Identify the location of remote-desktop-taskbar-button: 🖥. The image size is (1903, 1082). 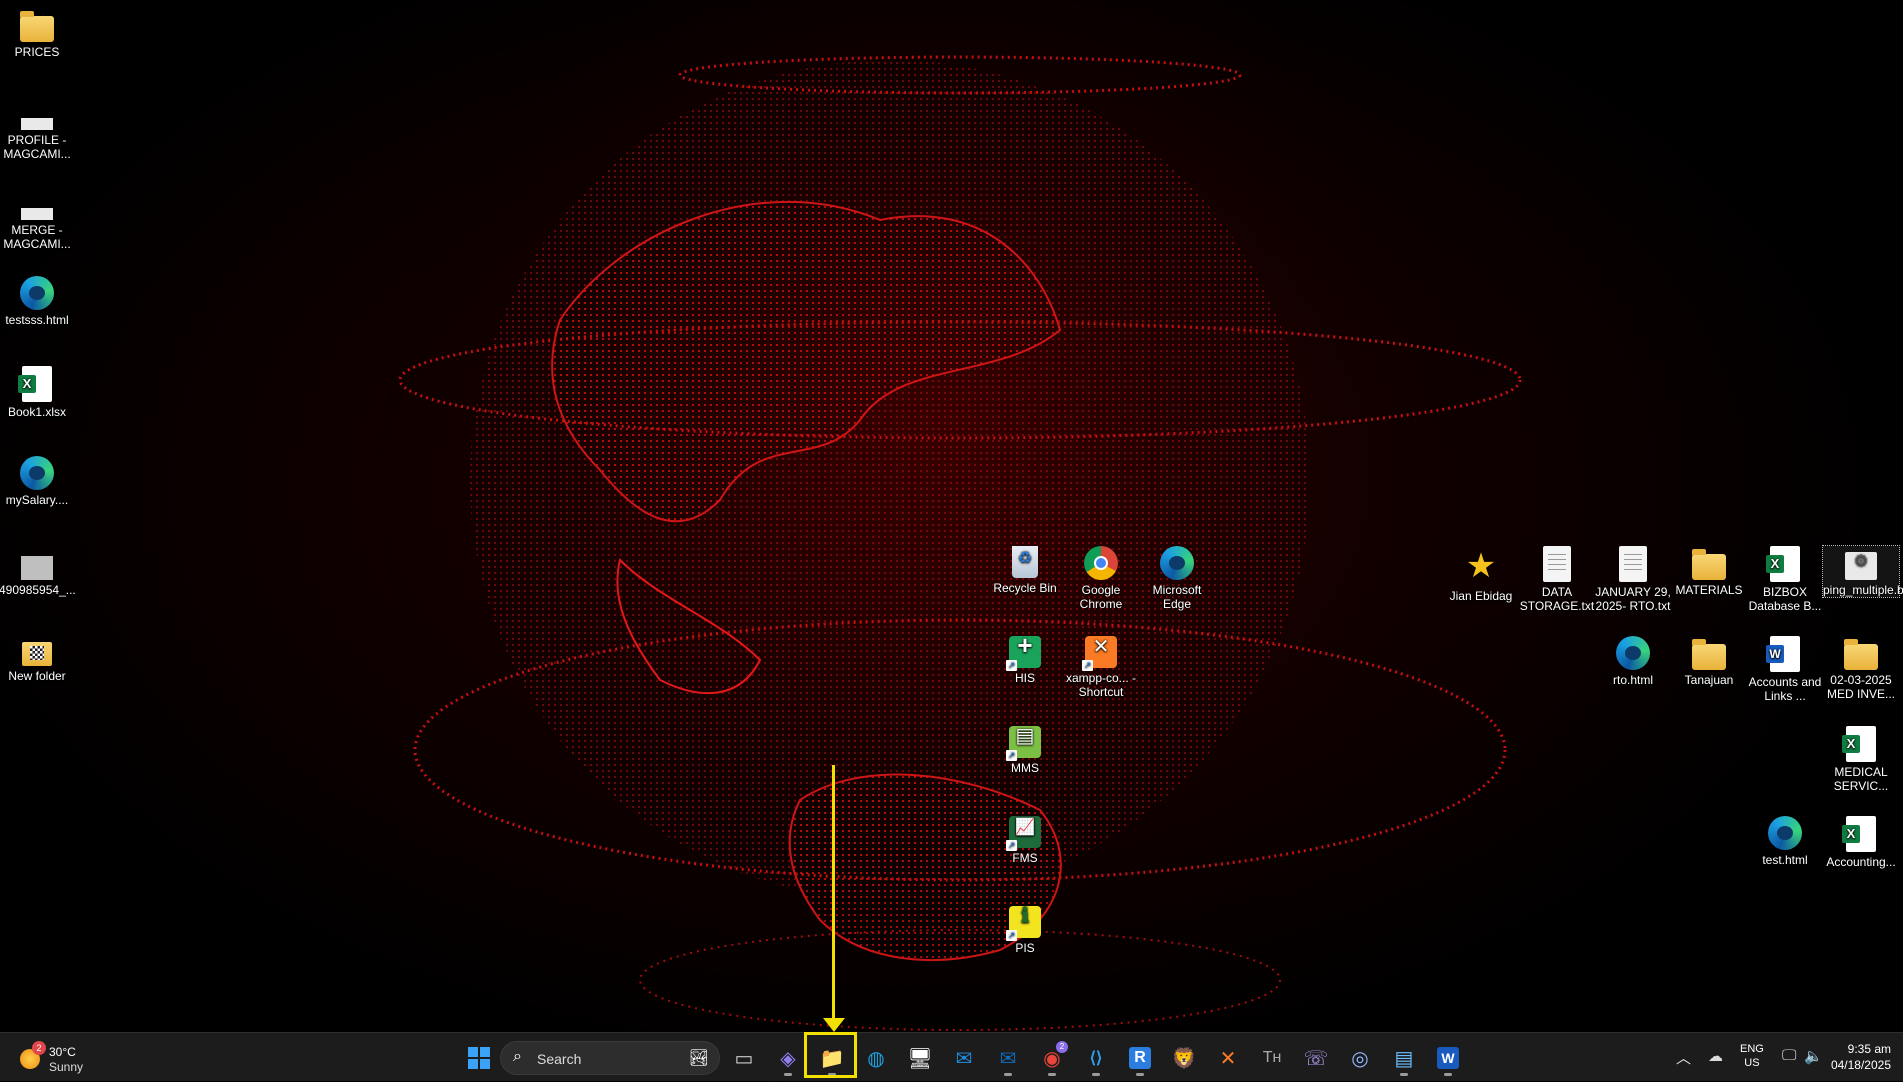
(920, 1058).